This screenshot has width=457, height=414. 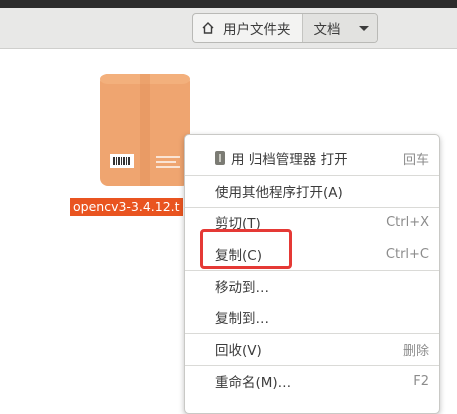 I want to click on menu-rename: 重命名(M)… F2, so click(x=312, y=381).